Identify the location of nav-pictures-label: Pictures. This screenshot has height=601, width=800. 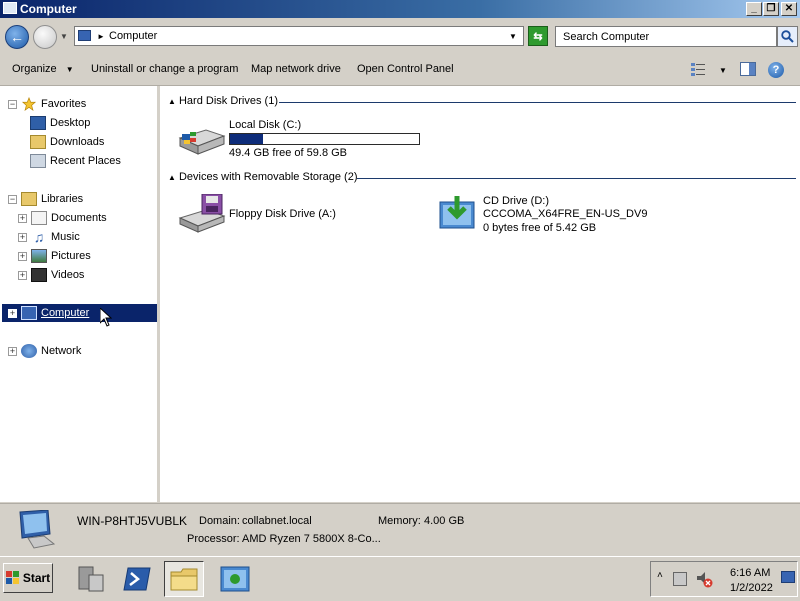
(71, 256).